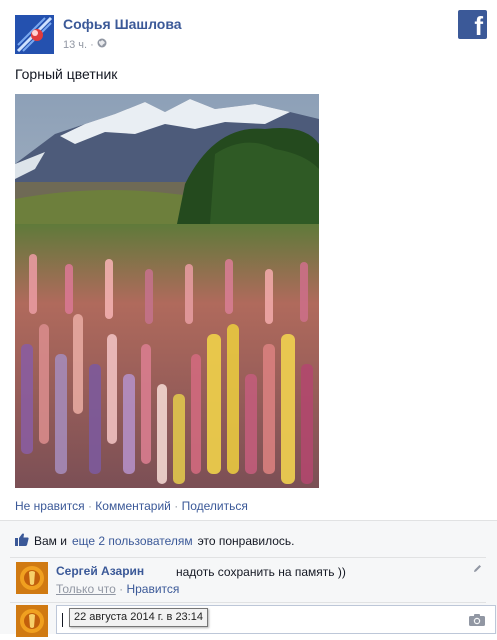  Describe the element at coordinates (261, 572) in the screenshot. I see `comment-text: надоть сохранить на память ))` at that location.